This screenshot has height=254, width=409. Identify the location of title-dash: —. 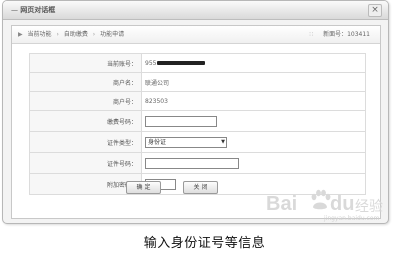
(14, 10).